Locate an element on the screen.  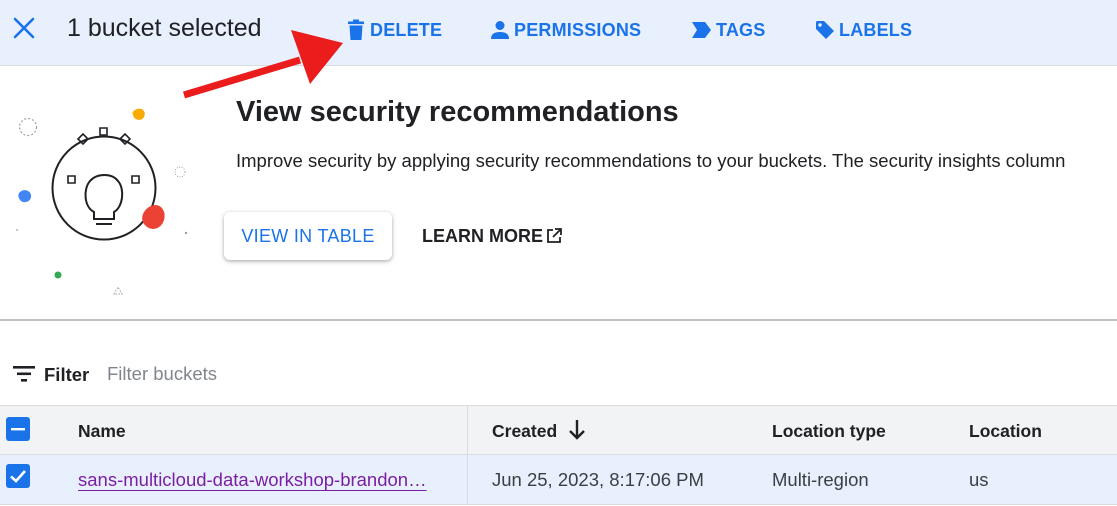
location-type-cell: Multi-region is located at coordinates (820, 479).